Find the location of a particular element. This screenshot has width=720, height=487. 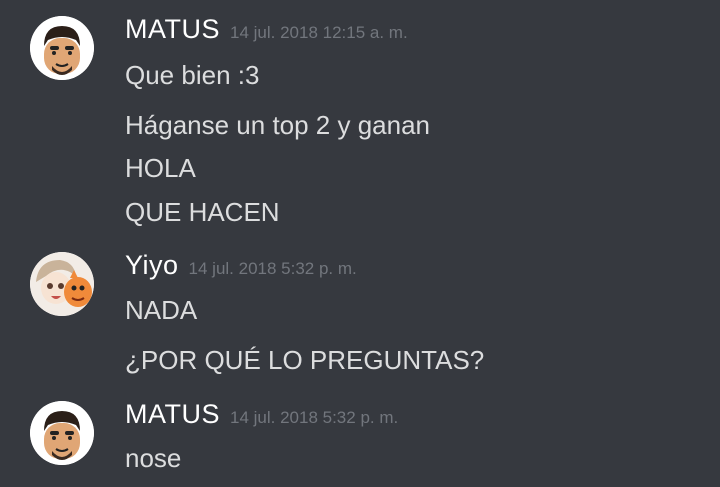

message-text: ¿POR QUÉ LO PREGUNTAS? is located at coordinates (305, 360).